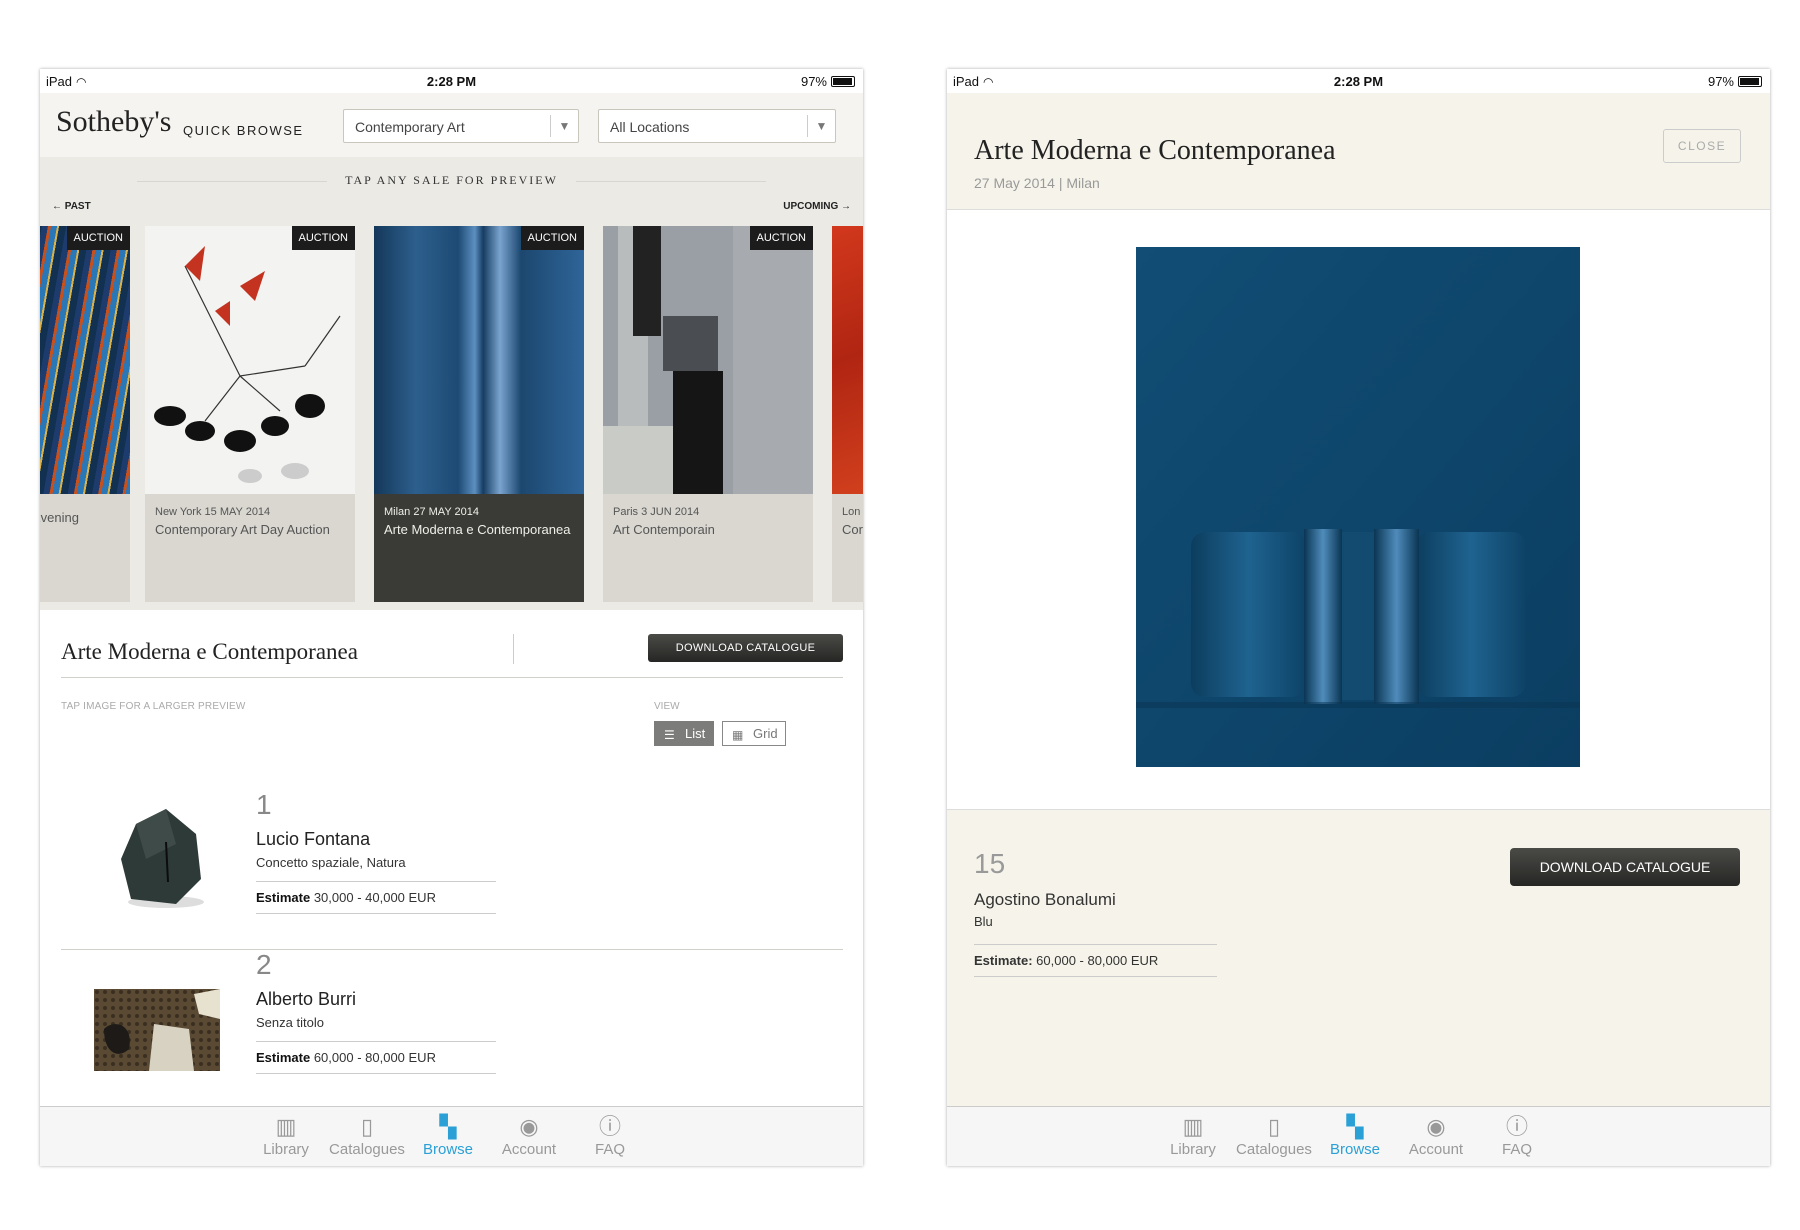  I want to click on lot-title: Senza titolo, so click(290, 1022).